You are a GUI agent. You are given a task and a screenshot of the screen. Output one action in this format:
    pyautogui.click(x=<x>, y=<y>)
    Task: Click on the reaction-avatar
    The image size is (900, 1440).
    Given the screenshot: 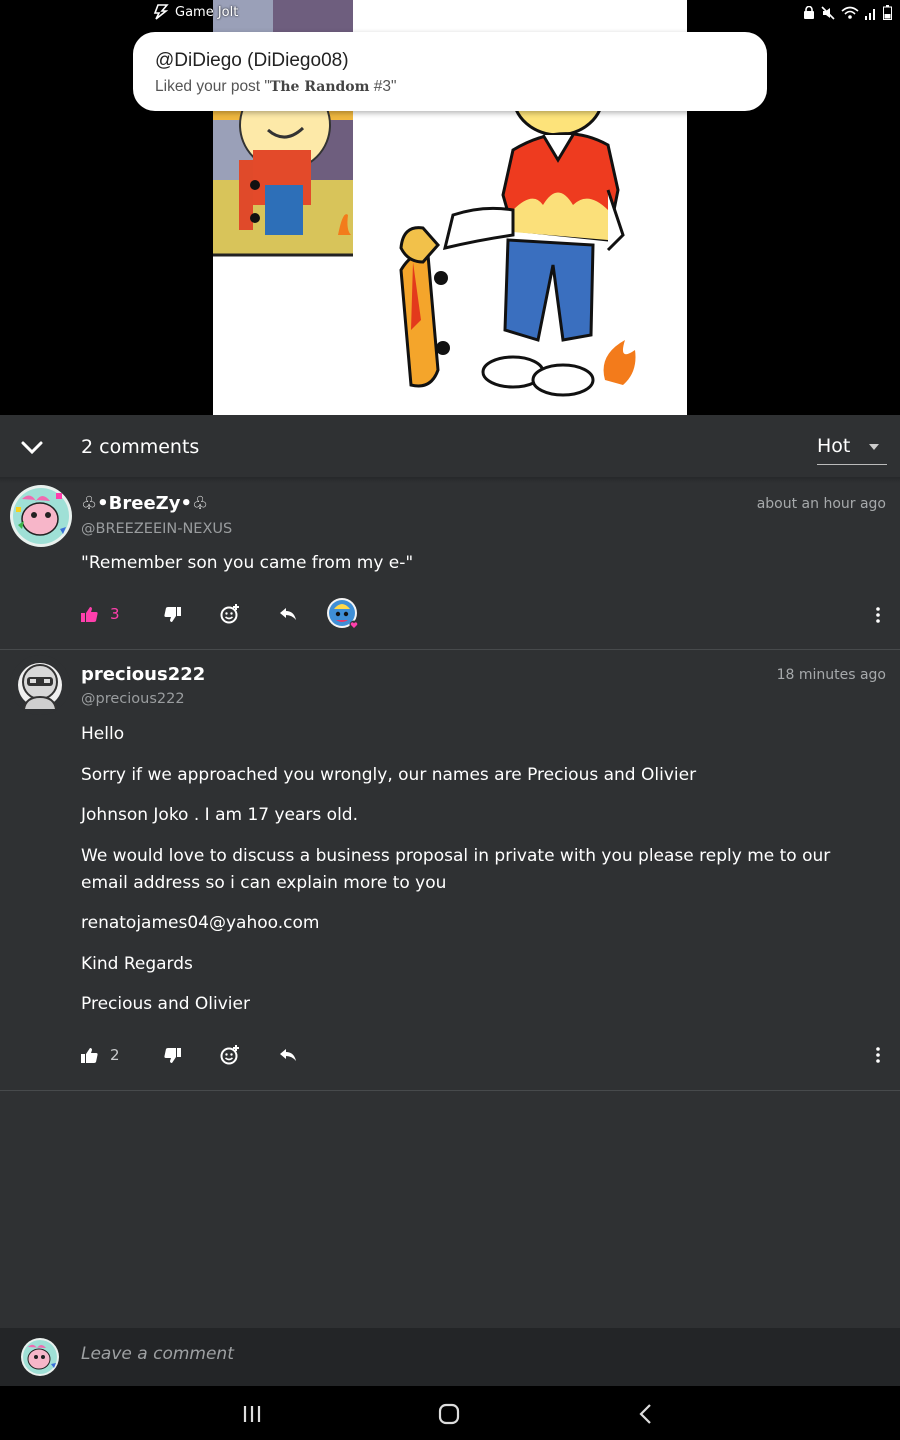 What is the action you would take?
    pyautogui.click(x=343, y=614)
    